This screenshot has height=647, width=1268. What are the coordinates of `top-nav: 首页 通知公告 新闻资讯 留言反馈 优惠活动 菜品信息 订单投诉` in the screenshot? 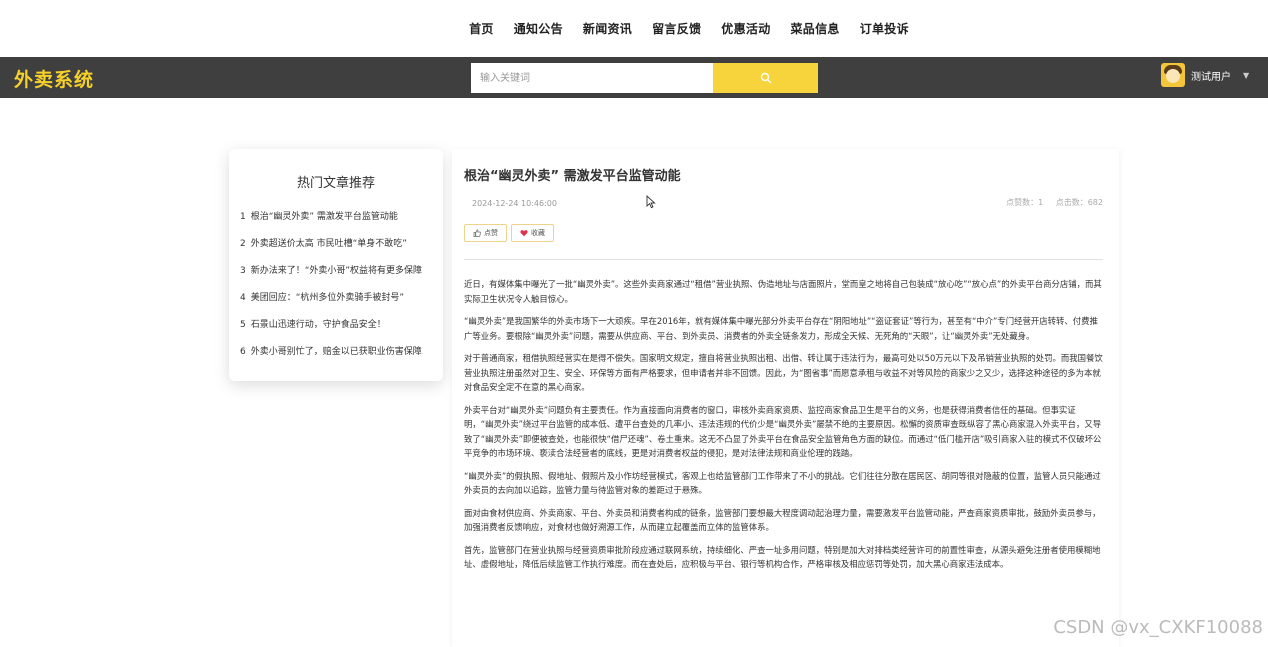 It's located at (634, 28).